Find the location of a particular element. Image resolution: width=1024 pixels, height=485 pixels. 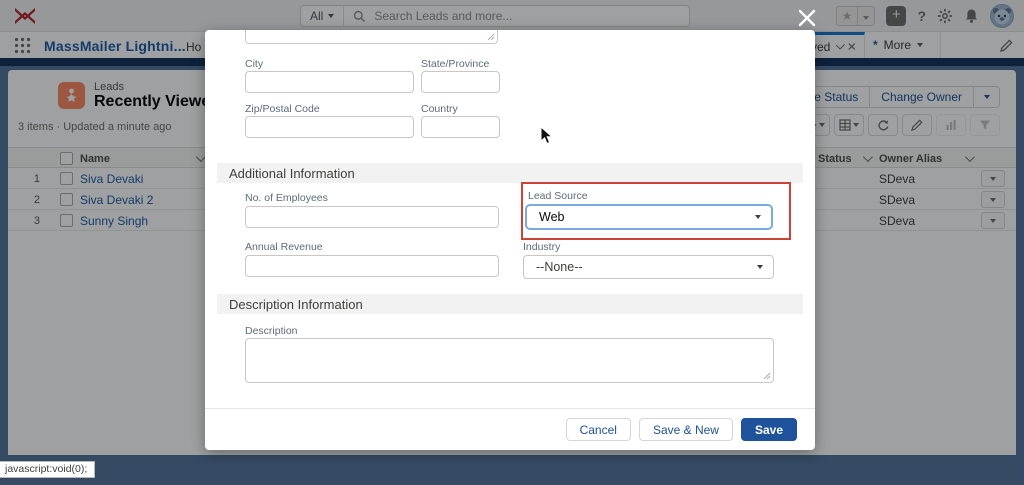

employees-input is located at coordinates (372, 217).